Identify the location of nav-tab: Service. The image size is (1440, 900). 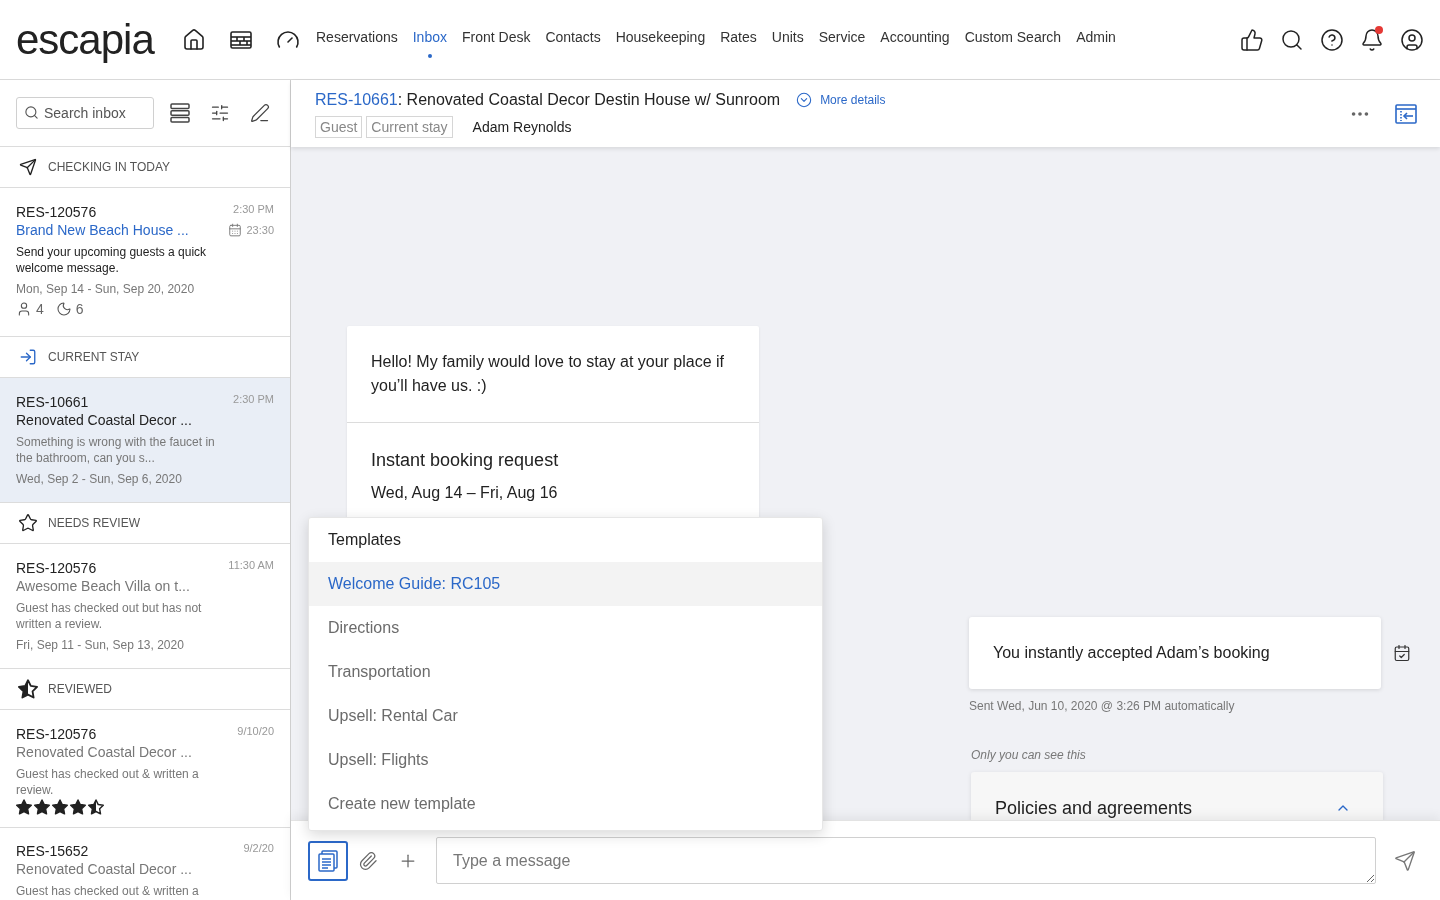
(842, 43).